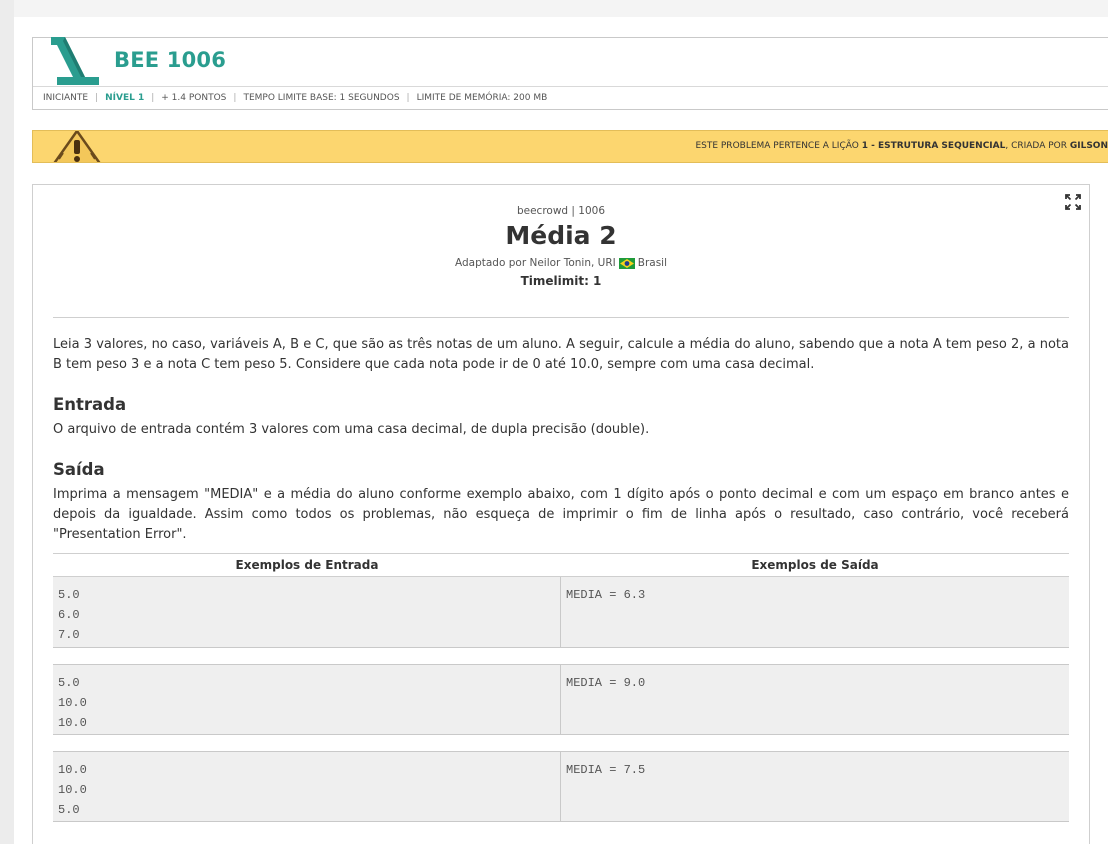  Describe the element at coordinates (626, 263) in the screenshot. I see `brazil-flag-icon` at that location.